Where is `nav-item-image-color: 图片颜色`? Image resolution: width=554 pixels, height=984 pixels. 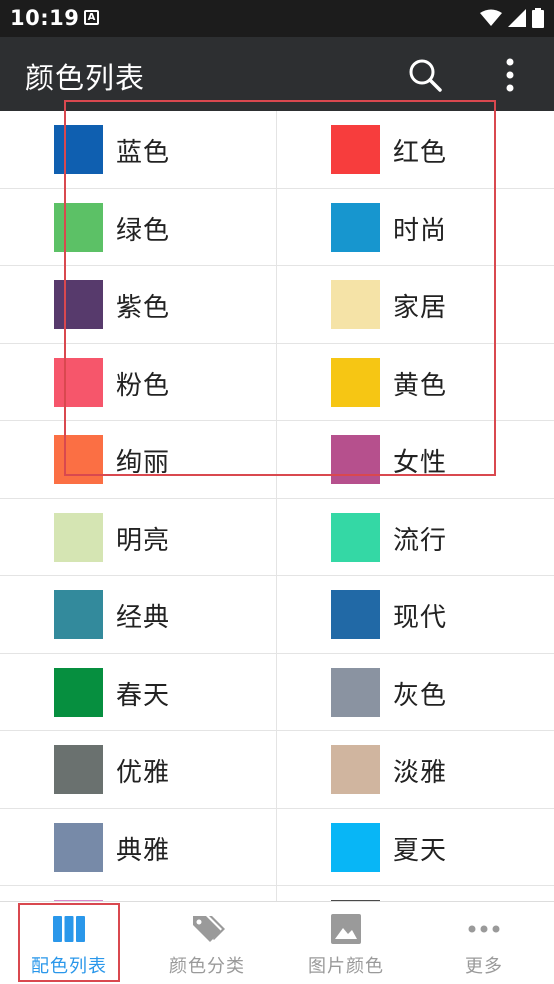 nav-item-image-color: 图片颜色 is located at coordinates (346, 943).